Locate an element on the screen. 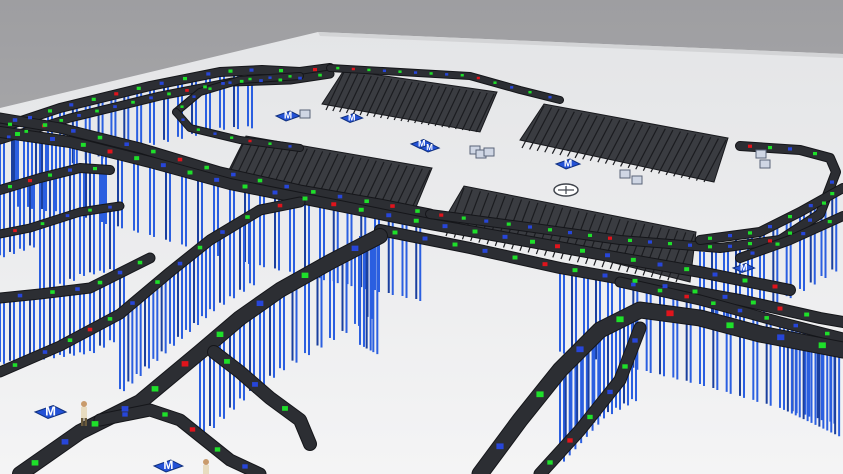 The height and width of the screenshot is (474, 843). operator-figure-icon is located at coordinates (206, 466).